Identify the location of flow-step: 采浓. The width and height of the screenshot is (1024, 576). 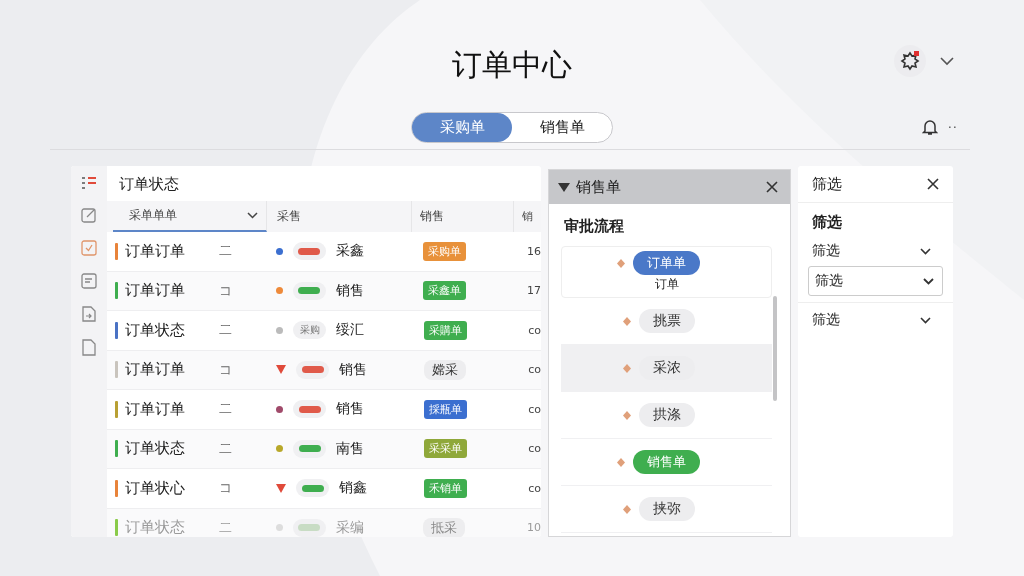
(666, 368).